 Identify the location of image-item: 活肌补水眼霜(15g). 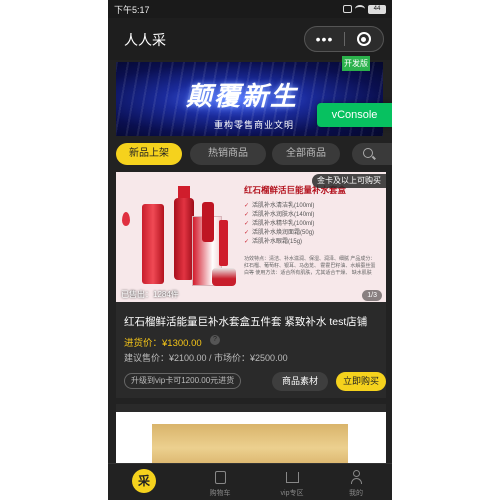
(312, 242).